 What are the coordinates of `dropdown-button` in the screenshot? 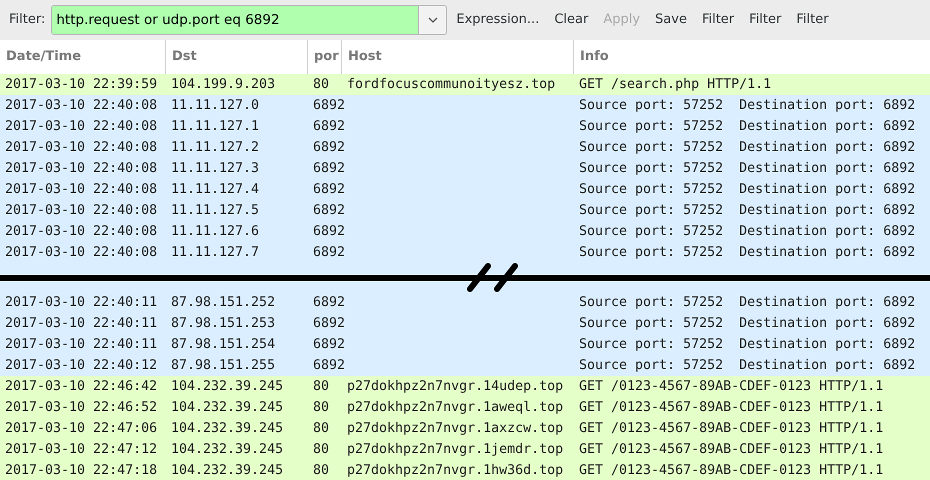 It's located at (433, 20).